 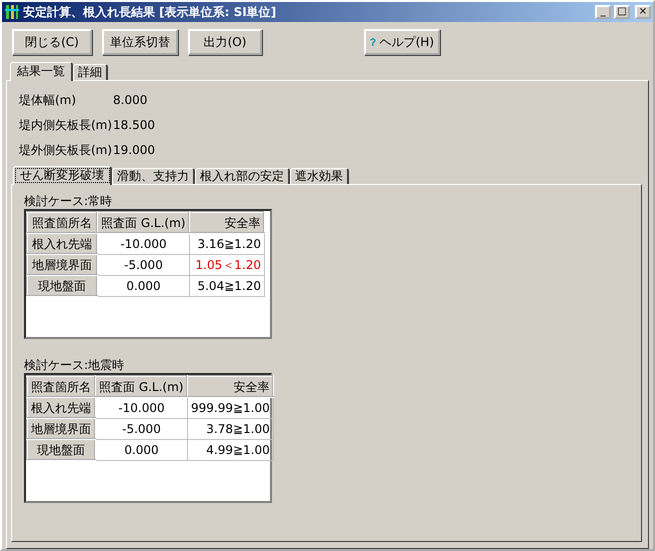 What do you see at coordinates (134, 125) in the screenshot?
I see `field-value: 18.500` at bounding box center [134, 125].